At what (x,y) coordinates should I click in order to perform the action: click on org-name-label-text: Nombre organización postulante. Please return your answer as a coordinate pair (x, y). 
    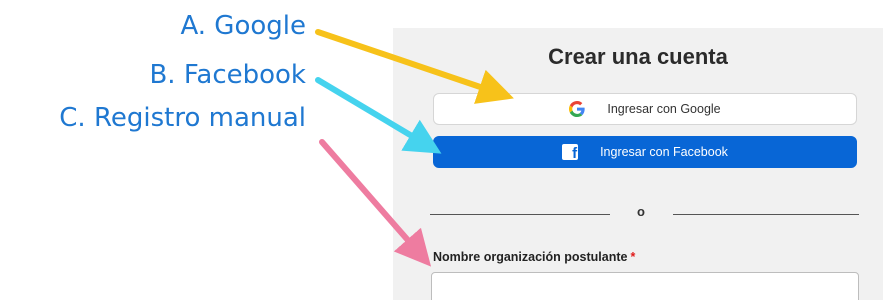
    Looking at the image, I should click on (530, 257).